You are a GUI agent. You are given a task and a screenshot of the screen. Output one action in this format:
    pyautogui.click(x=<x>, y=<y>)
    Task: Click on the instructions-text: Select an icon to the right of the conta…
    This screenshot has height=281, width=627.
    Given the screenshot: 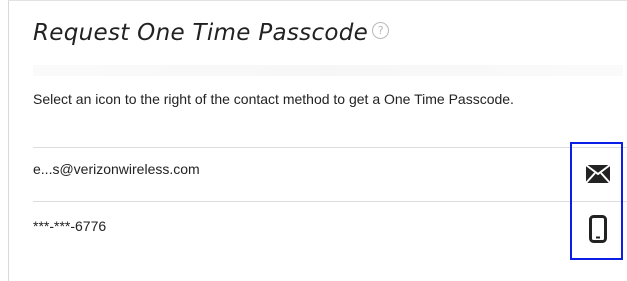 What is the action you would take?
    pyautogui.click(x=273, y=99)
    